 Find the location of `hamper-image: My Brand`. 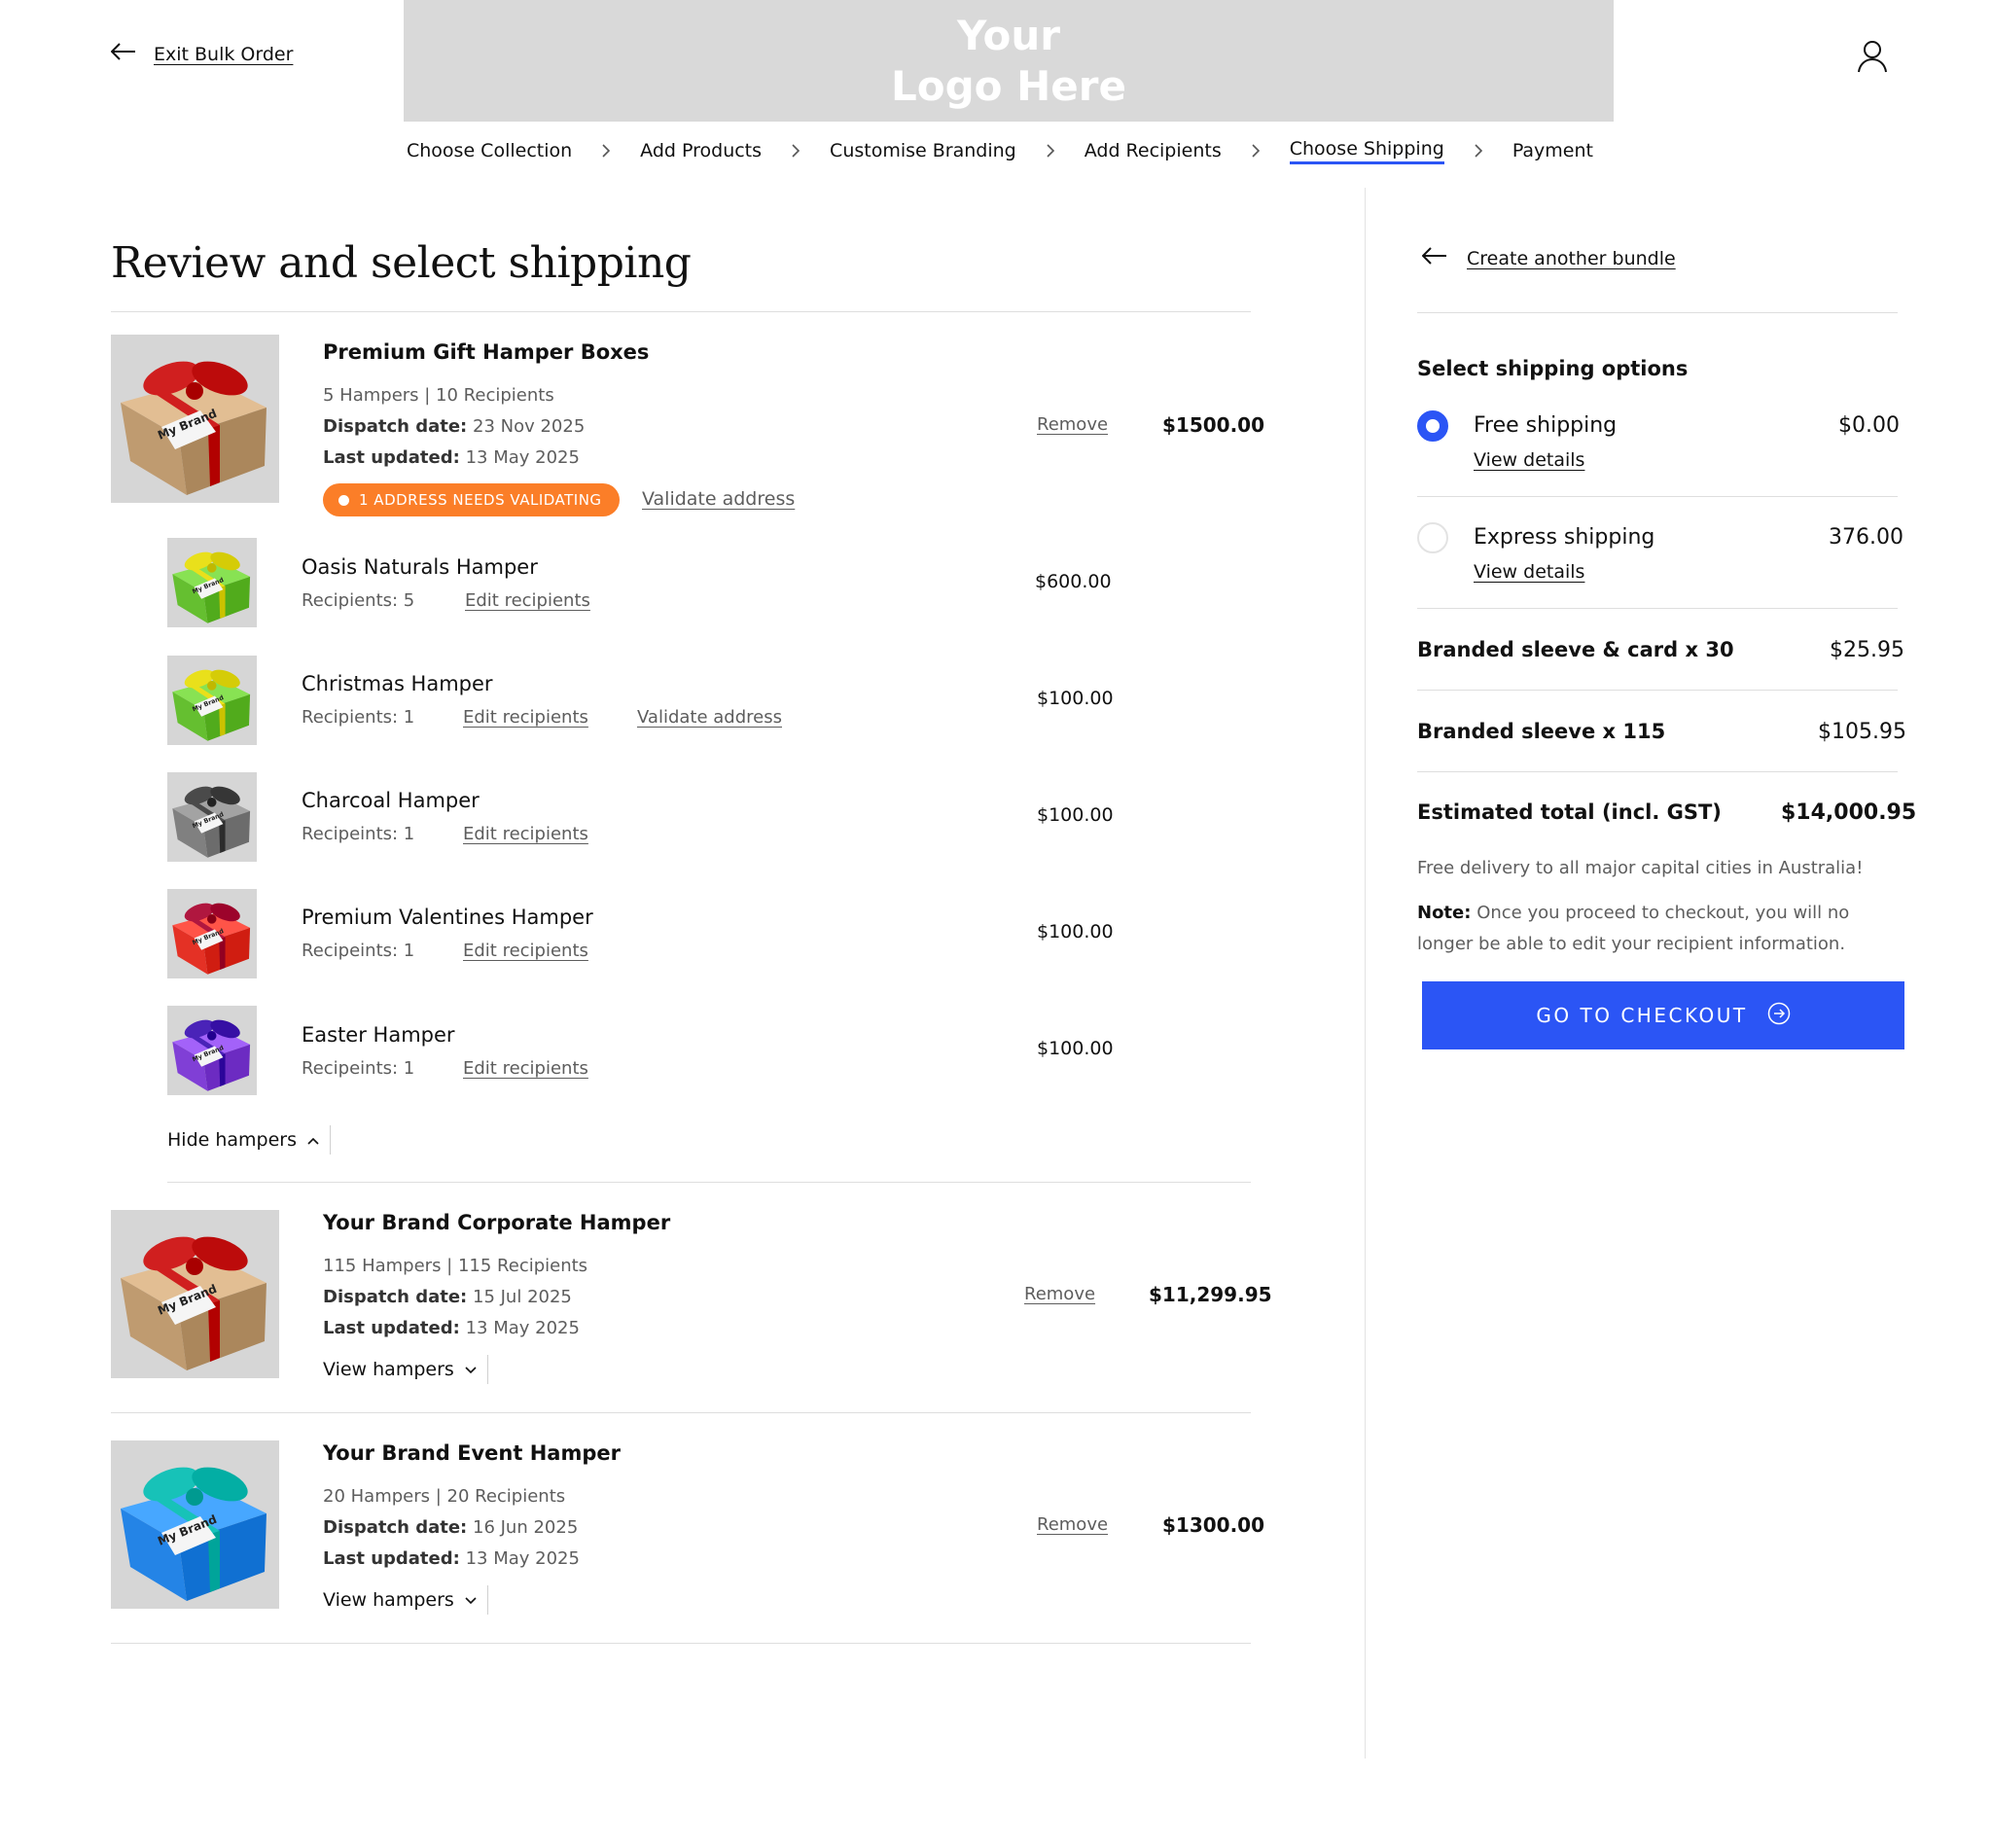

hamper-image: My Brand is located at coordinates (212, 936).